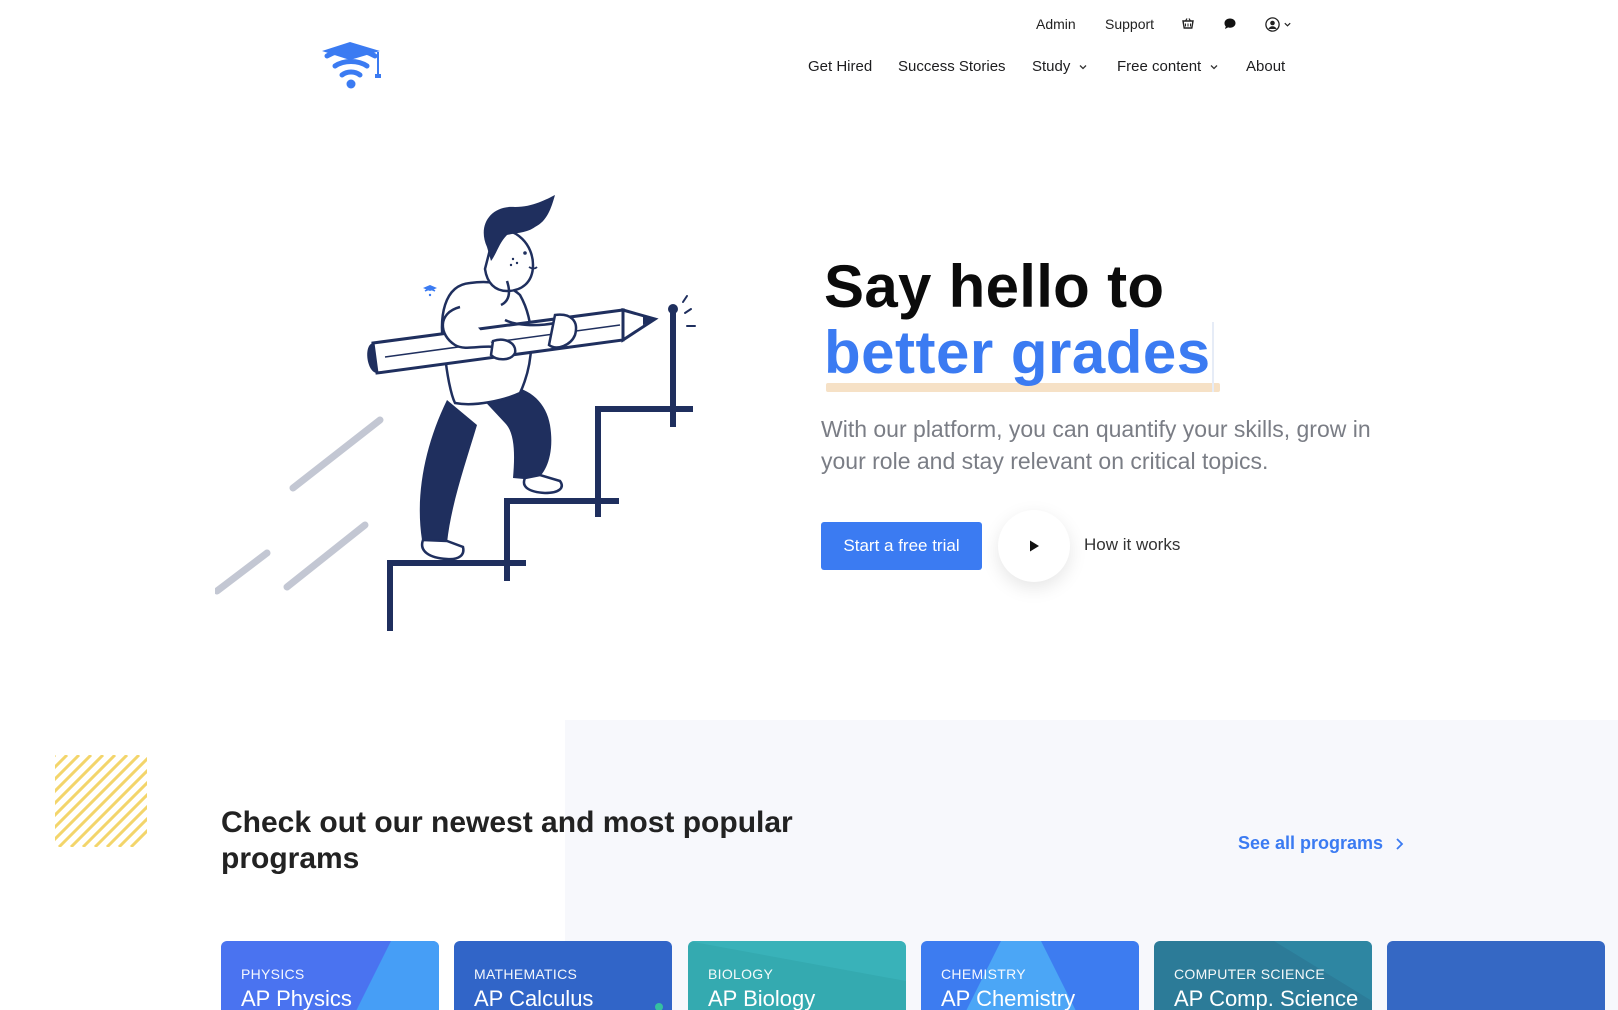  What do you see at coordinates (1266, 998) in the screenshot?
I see `card-title: AP Comp. Science` at bounding box center [1266, 998].